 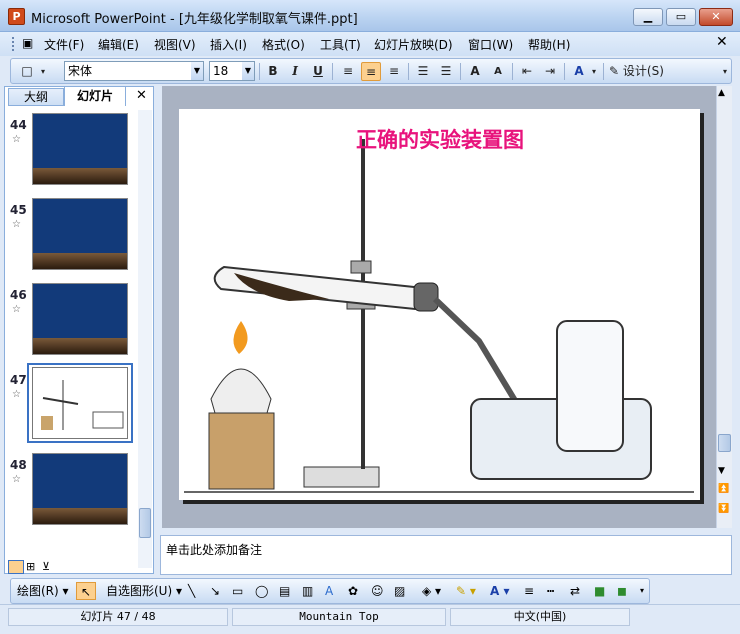 I want to click on increase-font-icon: A, so click(x=475, y=71).